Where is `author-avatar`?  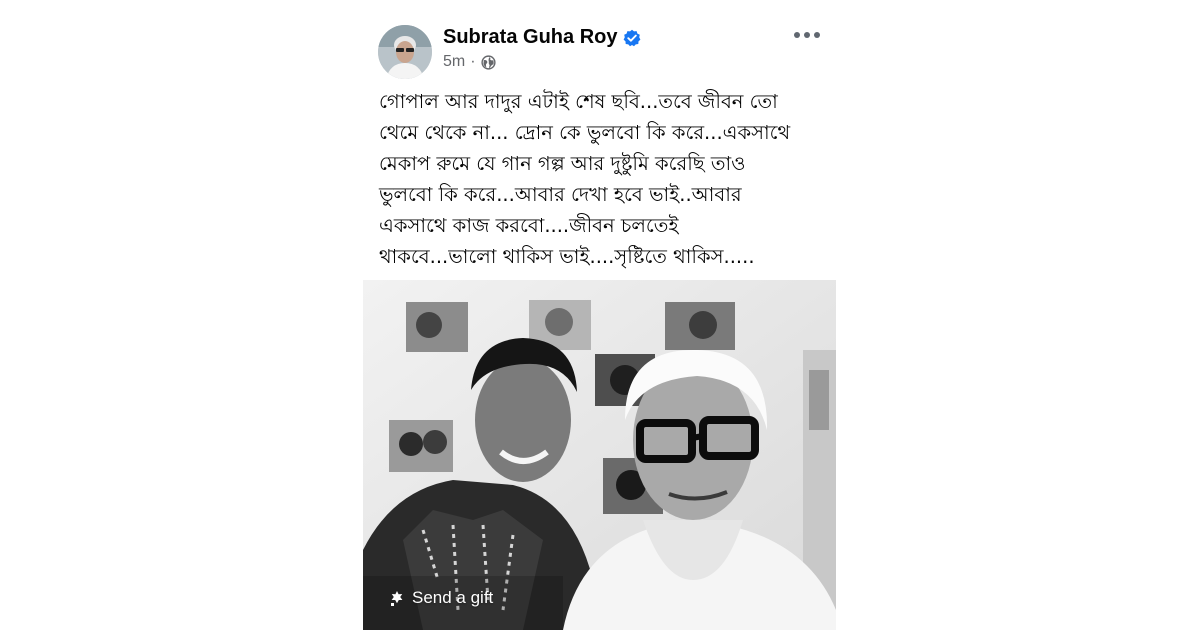 author-avatar is located at coordinates (405, 52).